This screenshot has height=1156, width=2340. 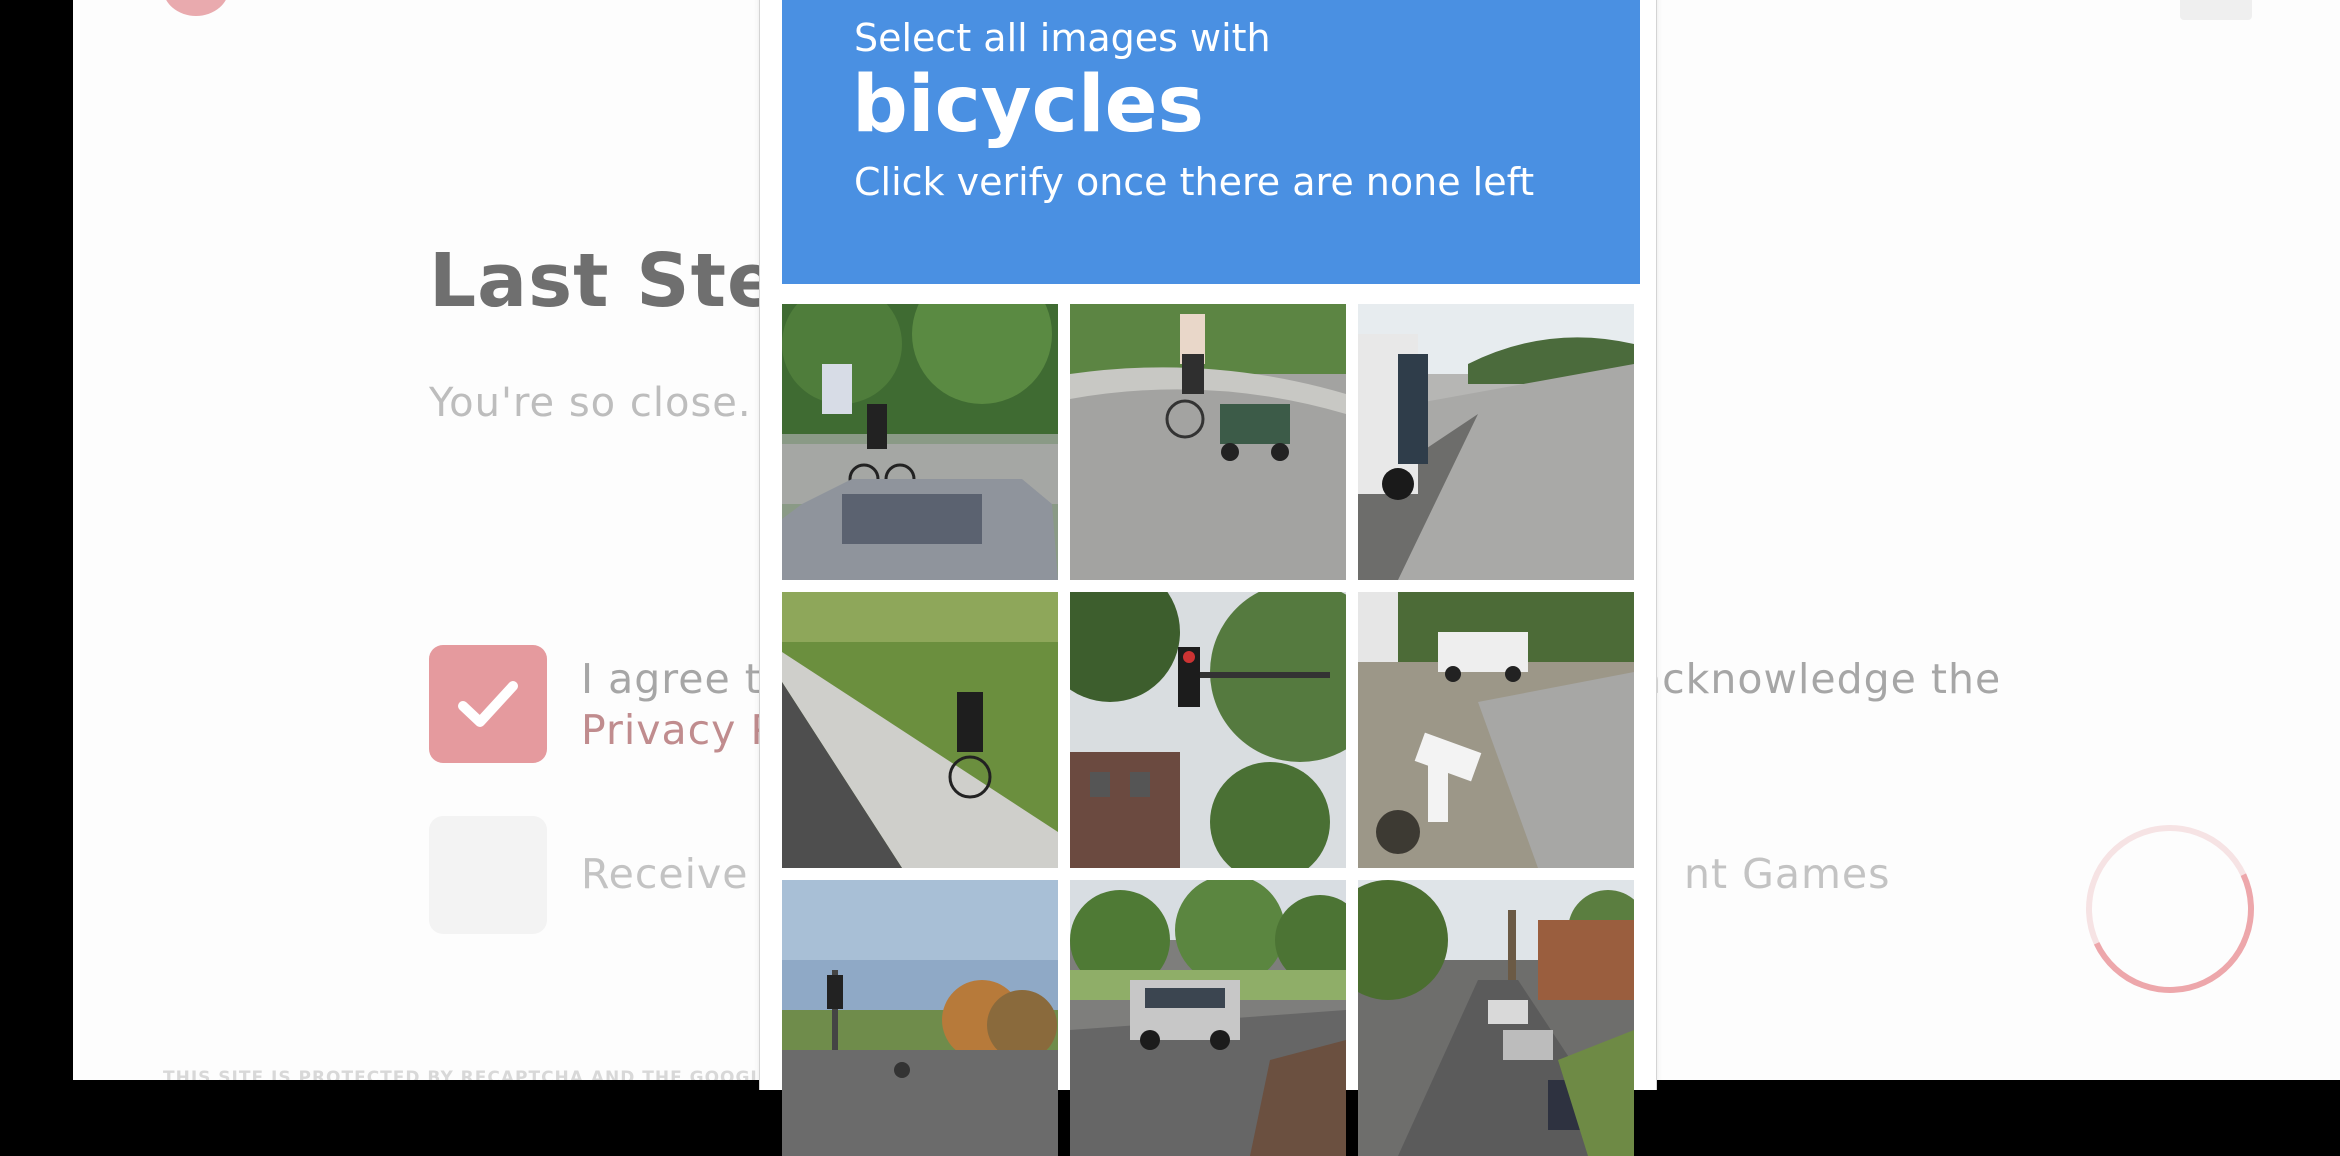 What do you see at coordinates (1819, 679) in the screenshot?
I see `agree-terms-label-end: acknowledge the` at bounding box center [1819, 679].